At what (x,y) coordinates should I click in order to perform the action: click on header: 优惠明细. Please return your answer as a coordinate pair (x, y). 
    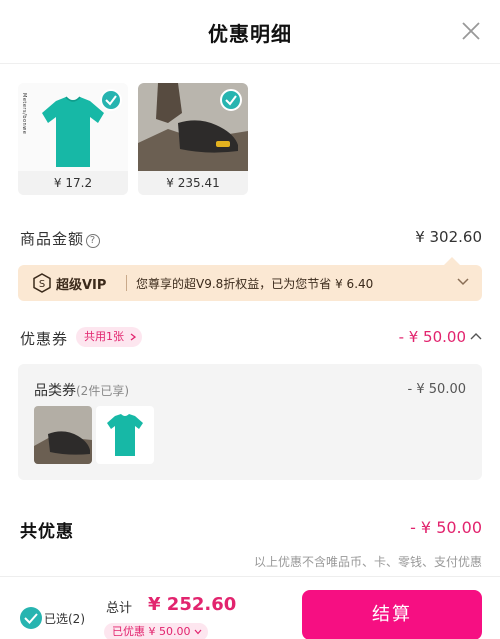
    Looking at the image, I should click on (250, 32).